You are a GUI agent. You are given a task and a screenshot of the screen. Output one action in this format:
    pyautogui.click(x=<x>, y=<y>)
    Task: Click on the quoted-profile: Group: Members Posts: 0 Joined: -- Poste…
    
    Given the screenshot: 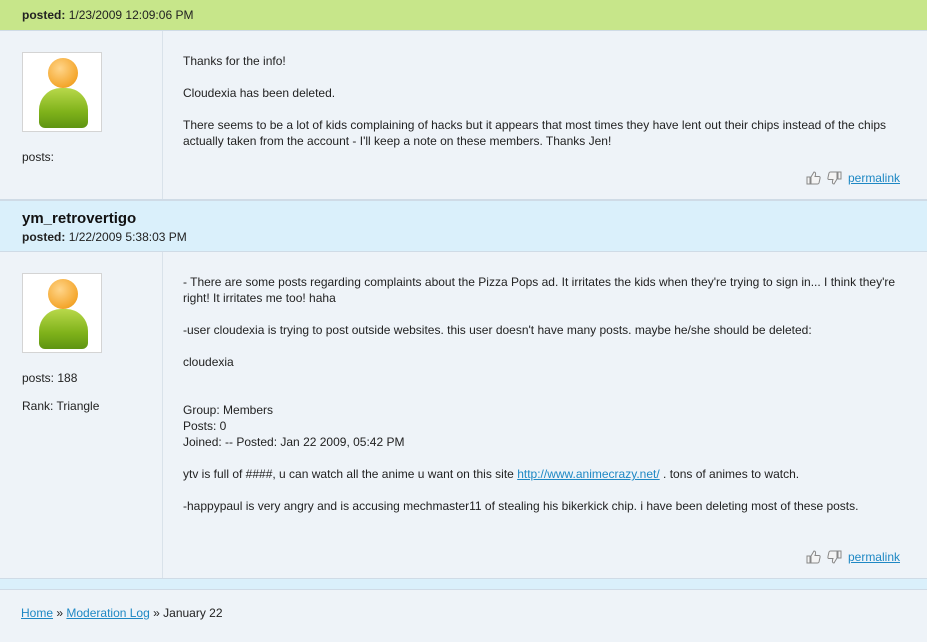 What is the action you would take?
    pyautogui.click(x=543, y=426)
    